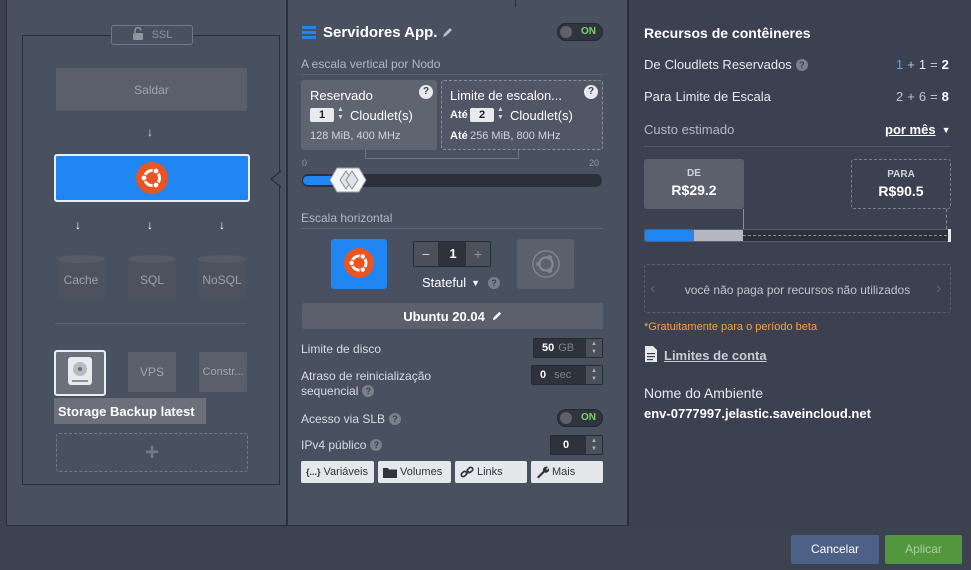 The height and width of the screenshot is (570, 971). What do you see at coordinates (923, 549) in the screenshot?
I see `apply-button: Aplicar` at bounding box center [923, 549].